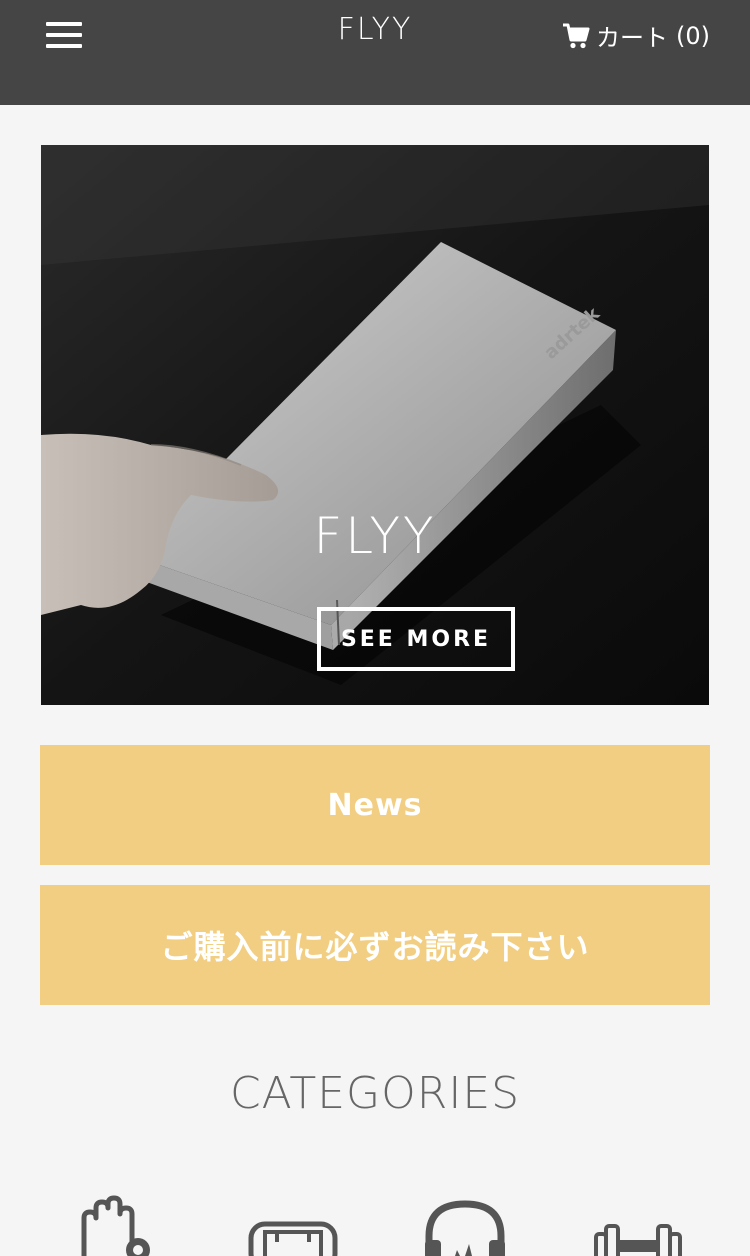  I want to click on headphones-icon, so click(465, 1228).